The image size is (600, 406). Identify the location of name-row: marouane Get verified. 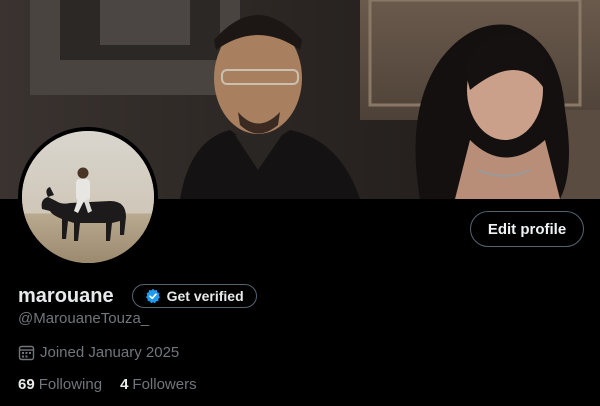
(137, 296).